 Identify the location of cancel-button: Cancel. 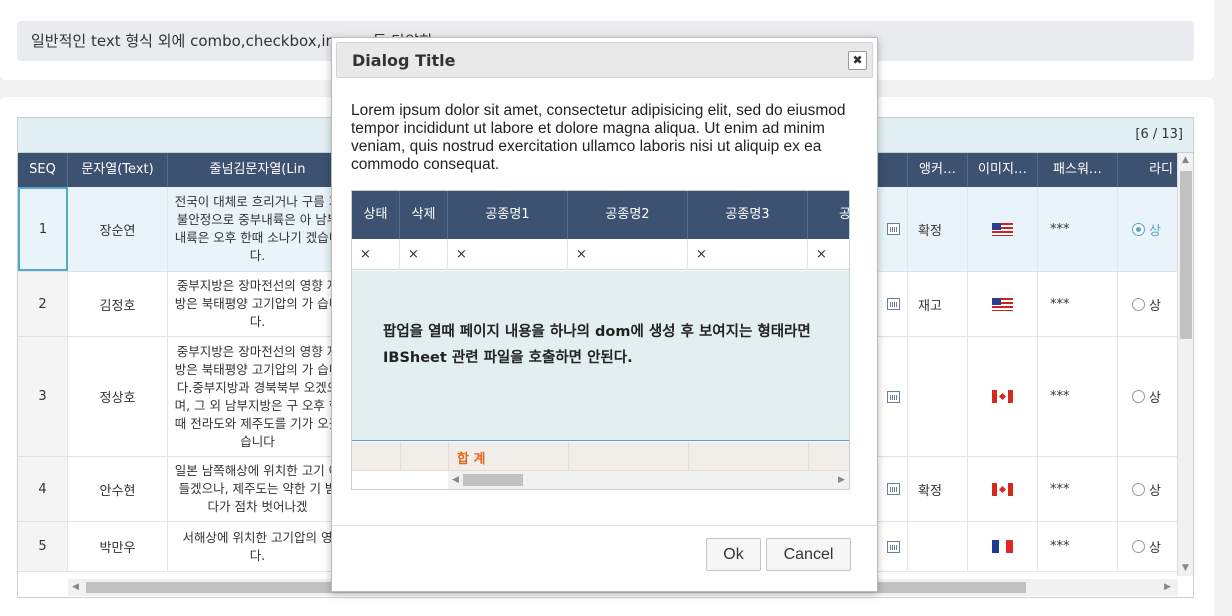
(808, 554).